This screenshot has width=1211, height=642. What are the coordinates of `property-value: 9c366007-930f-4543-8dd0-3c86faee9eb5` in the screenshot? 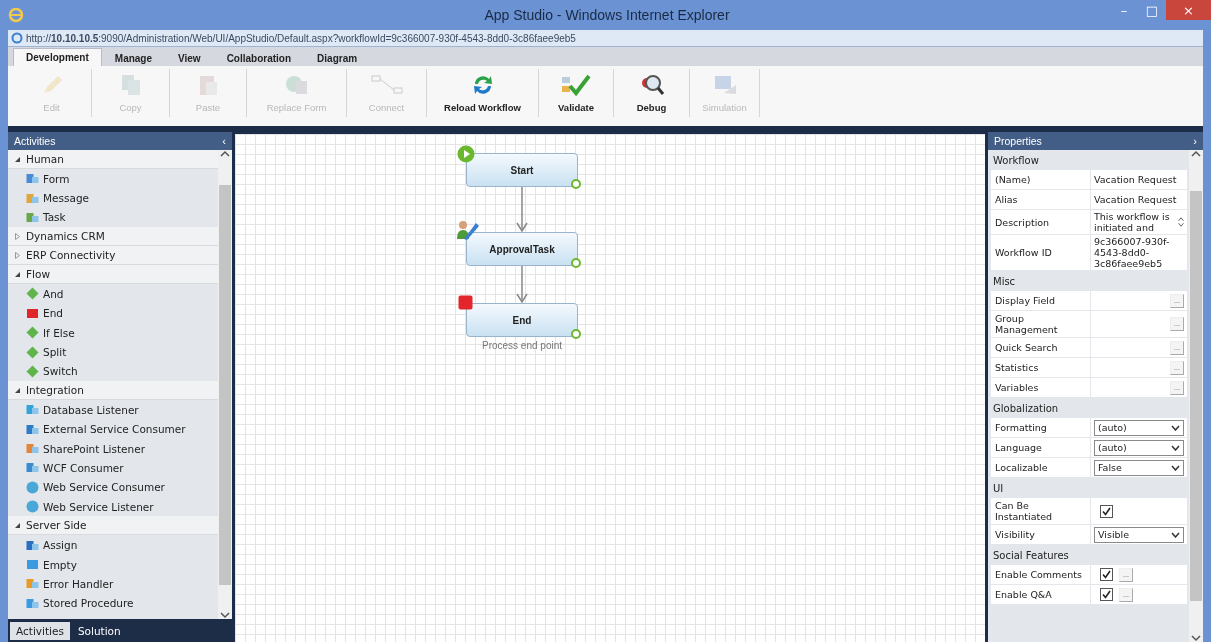 It's located at (1132, 252).